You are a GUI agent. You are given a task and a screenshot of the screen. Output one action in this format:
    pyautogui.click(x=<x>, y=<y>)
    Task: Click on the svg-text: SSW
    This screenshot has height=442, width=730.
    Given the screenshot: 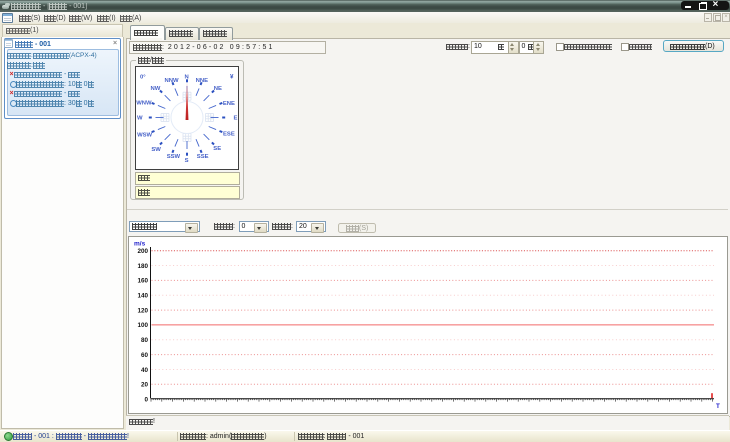 What is the action you would take?
    pyautogui.click(x=174, y=157)
    